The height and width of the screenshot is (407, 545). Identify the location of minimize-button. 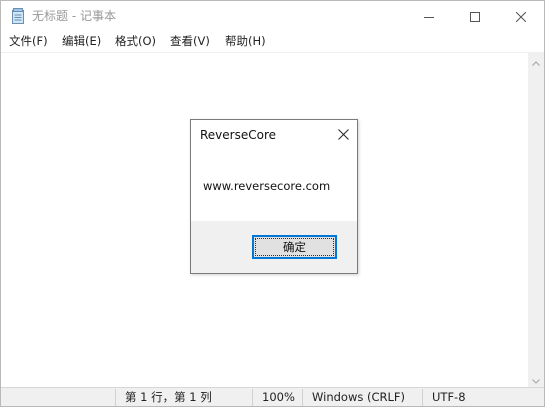
(429, 16).